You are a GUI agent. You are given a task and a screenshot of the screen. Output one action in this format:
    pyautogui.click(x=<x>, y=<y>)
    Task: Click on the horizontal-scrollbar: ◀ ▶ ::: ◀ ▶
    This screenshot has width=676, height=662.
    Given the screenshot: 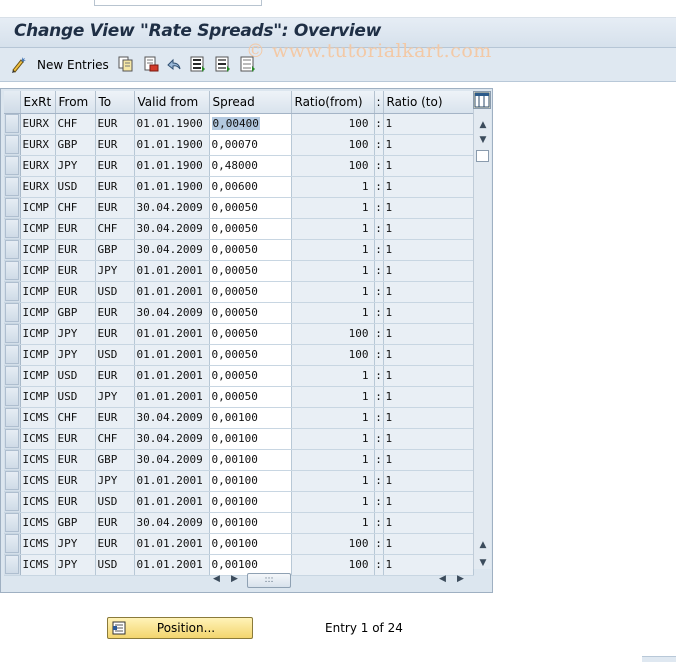 What is the action you would take?
    pyautogui.click(x=341, y=581)
    